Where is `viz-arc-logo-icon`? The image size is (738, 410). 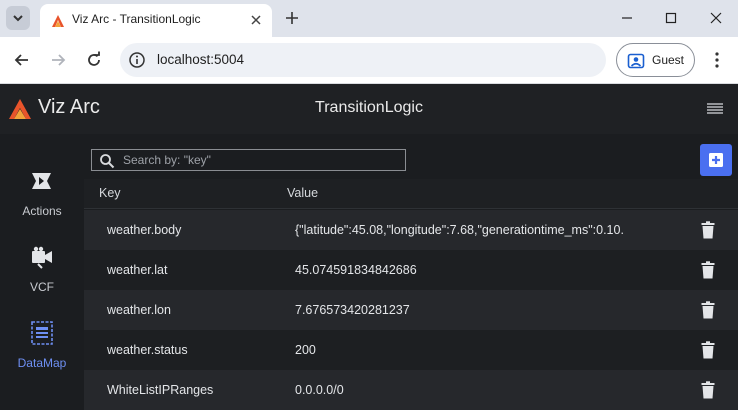 viz-arc-logo-icon is located at coordinates (20, 109).